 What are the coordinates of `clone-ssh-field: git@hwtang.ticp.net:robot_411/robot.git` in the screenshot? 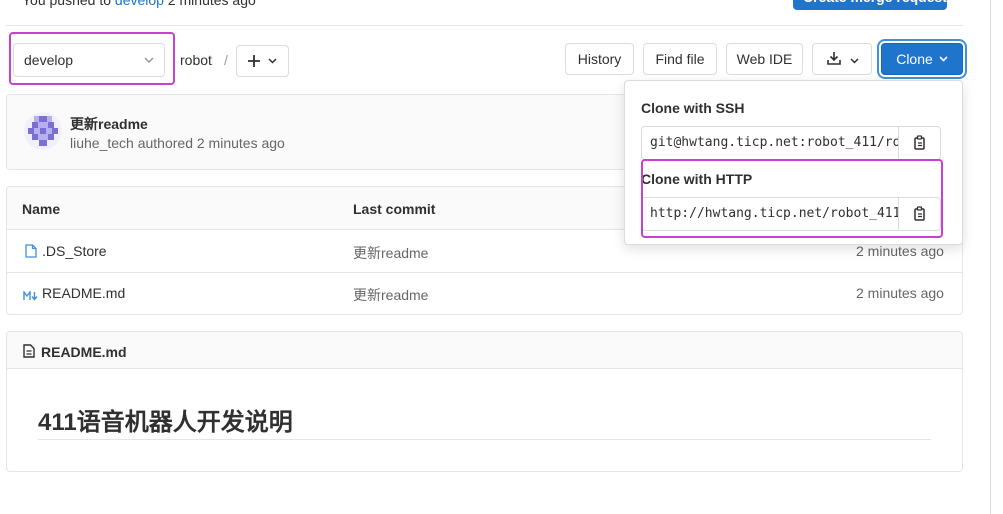 It's located at (791, 143).